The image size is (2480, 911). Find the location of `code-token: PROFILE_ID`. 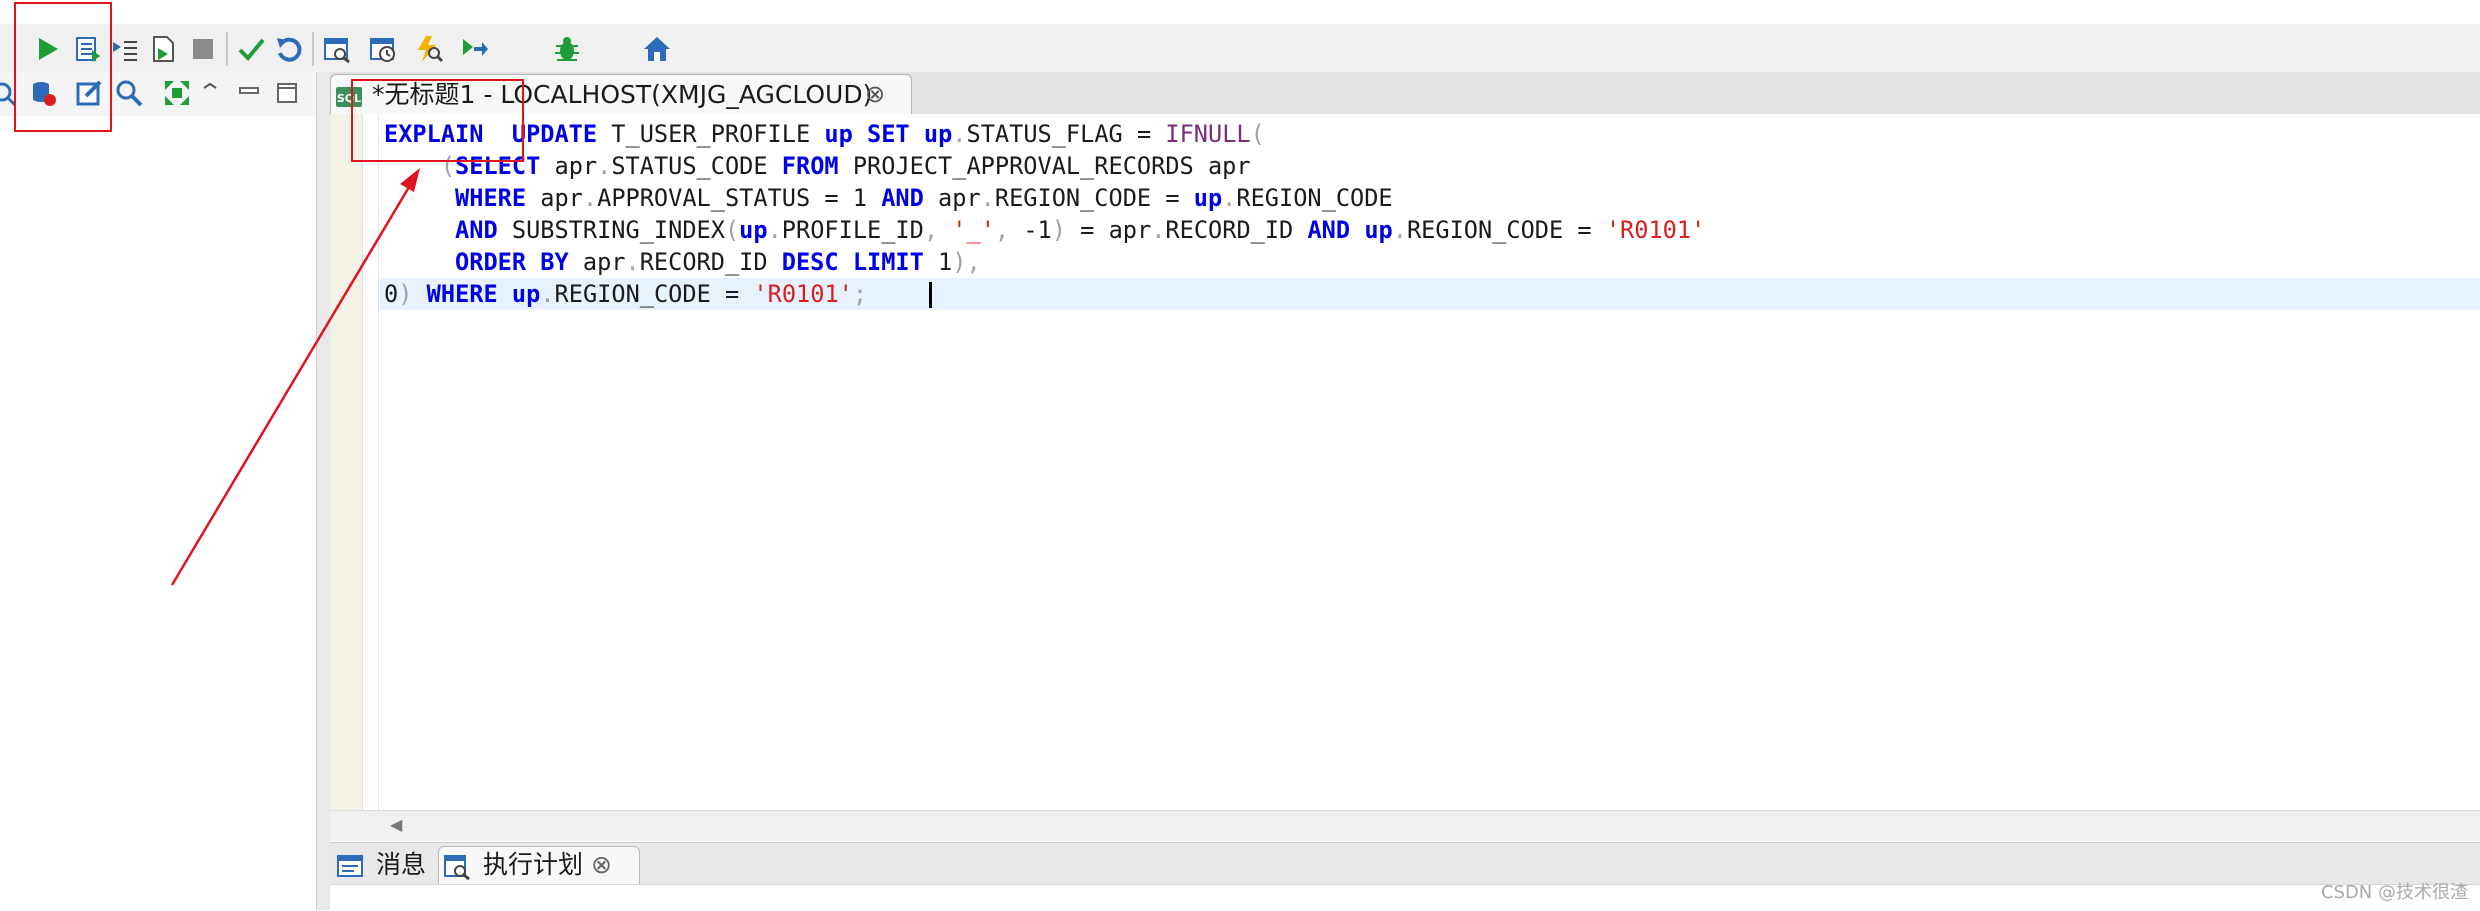

code-token: PROFILE_ID is located at coordinates (852, 230).